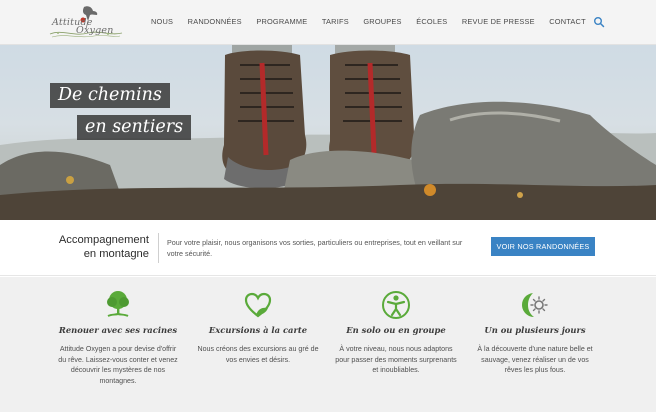 The height and width of the screenshot is (412, 656). Describe the element at coordinates (162, 21) in the screenshot. I see `nav-item-nous: Nous` at that location.